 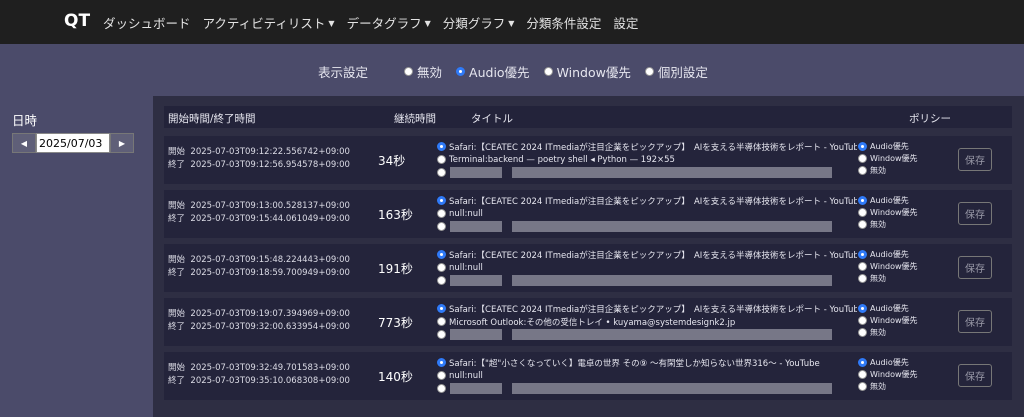 What do you see at coordinates (389, 22) in the screenshot?
I see `nav-item-2: データグラフ ▼` at bounding box center [389, 22].